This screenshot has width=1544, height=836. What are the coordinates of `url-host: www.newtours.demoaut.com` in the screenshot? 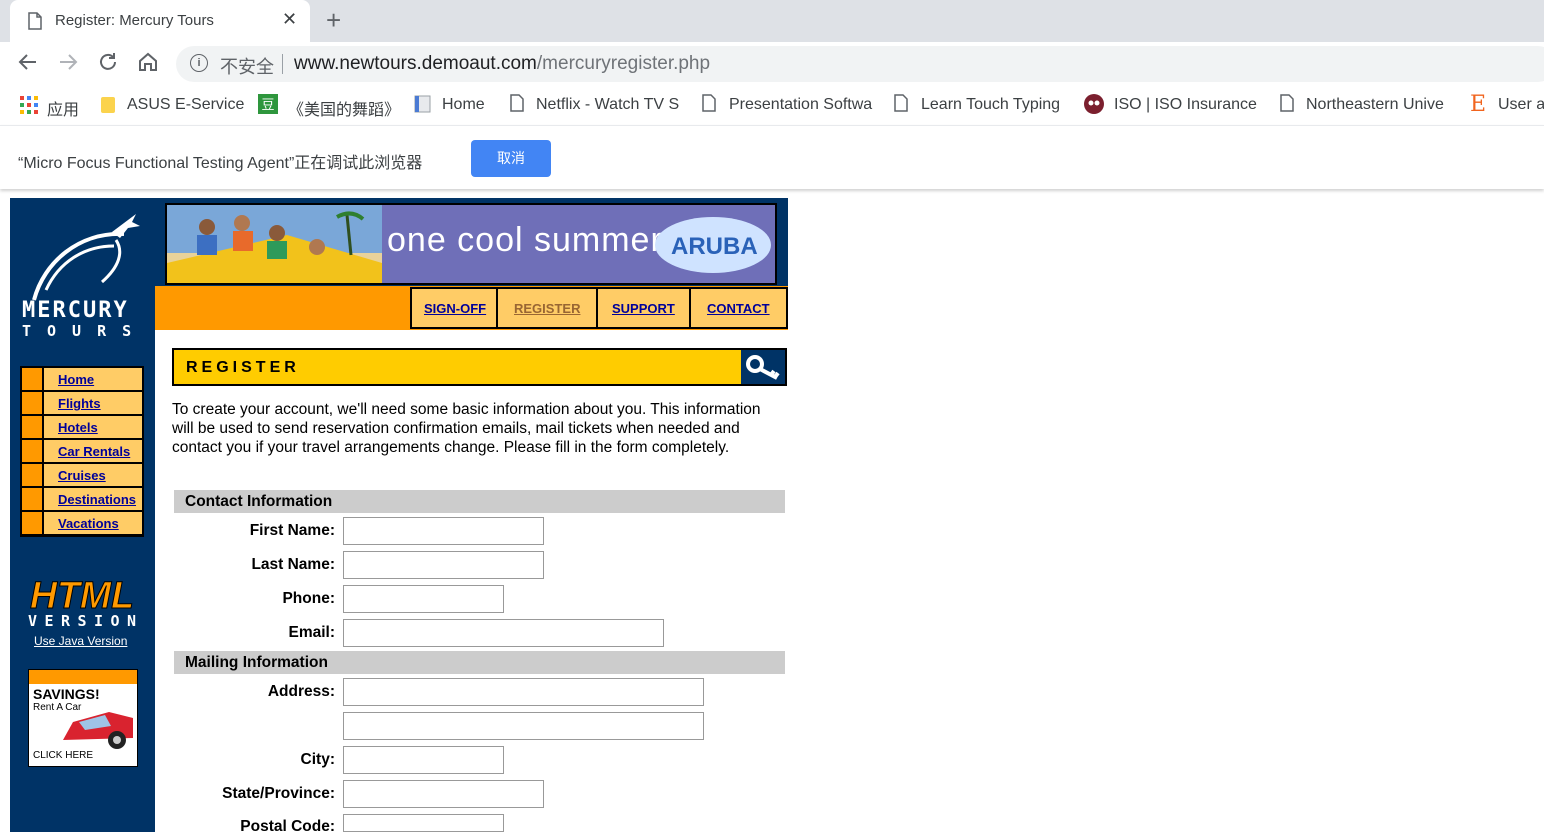 It's located at (415, 63).